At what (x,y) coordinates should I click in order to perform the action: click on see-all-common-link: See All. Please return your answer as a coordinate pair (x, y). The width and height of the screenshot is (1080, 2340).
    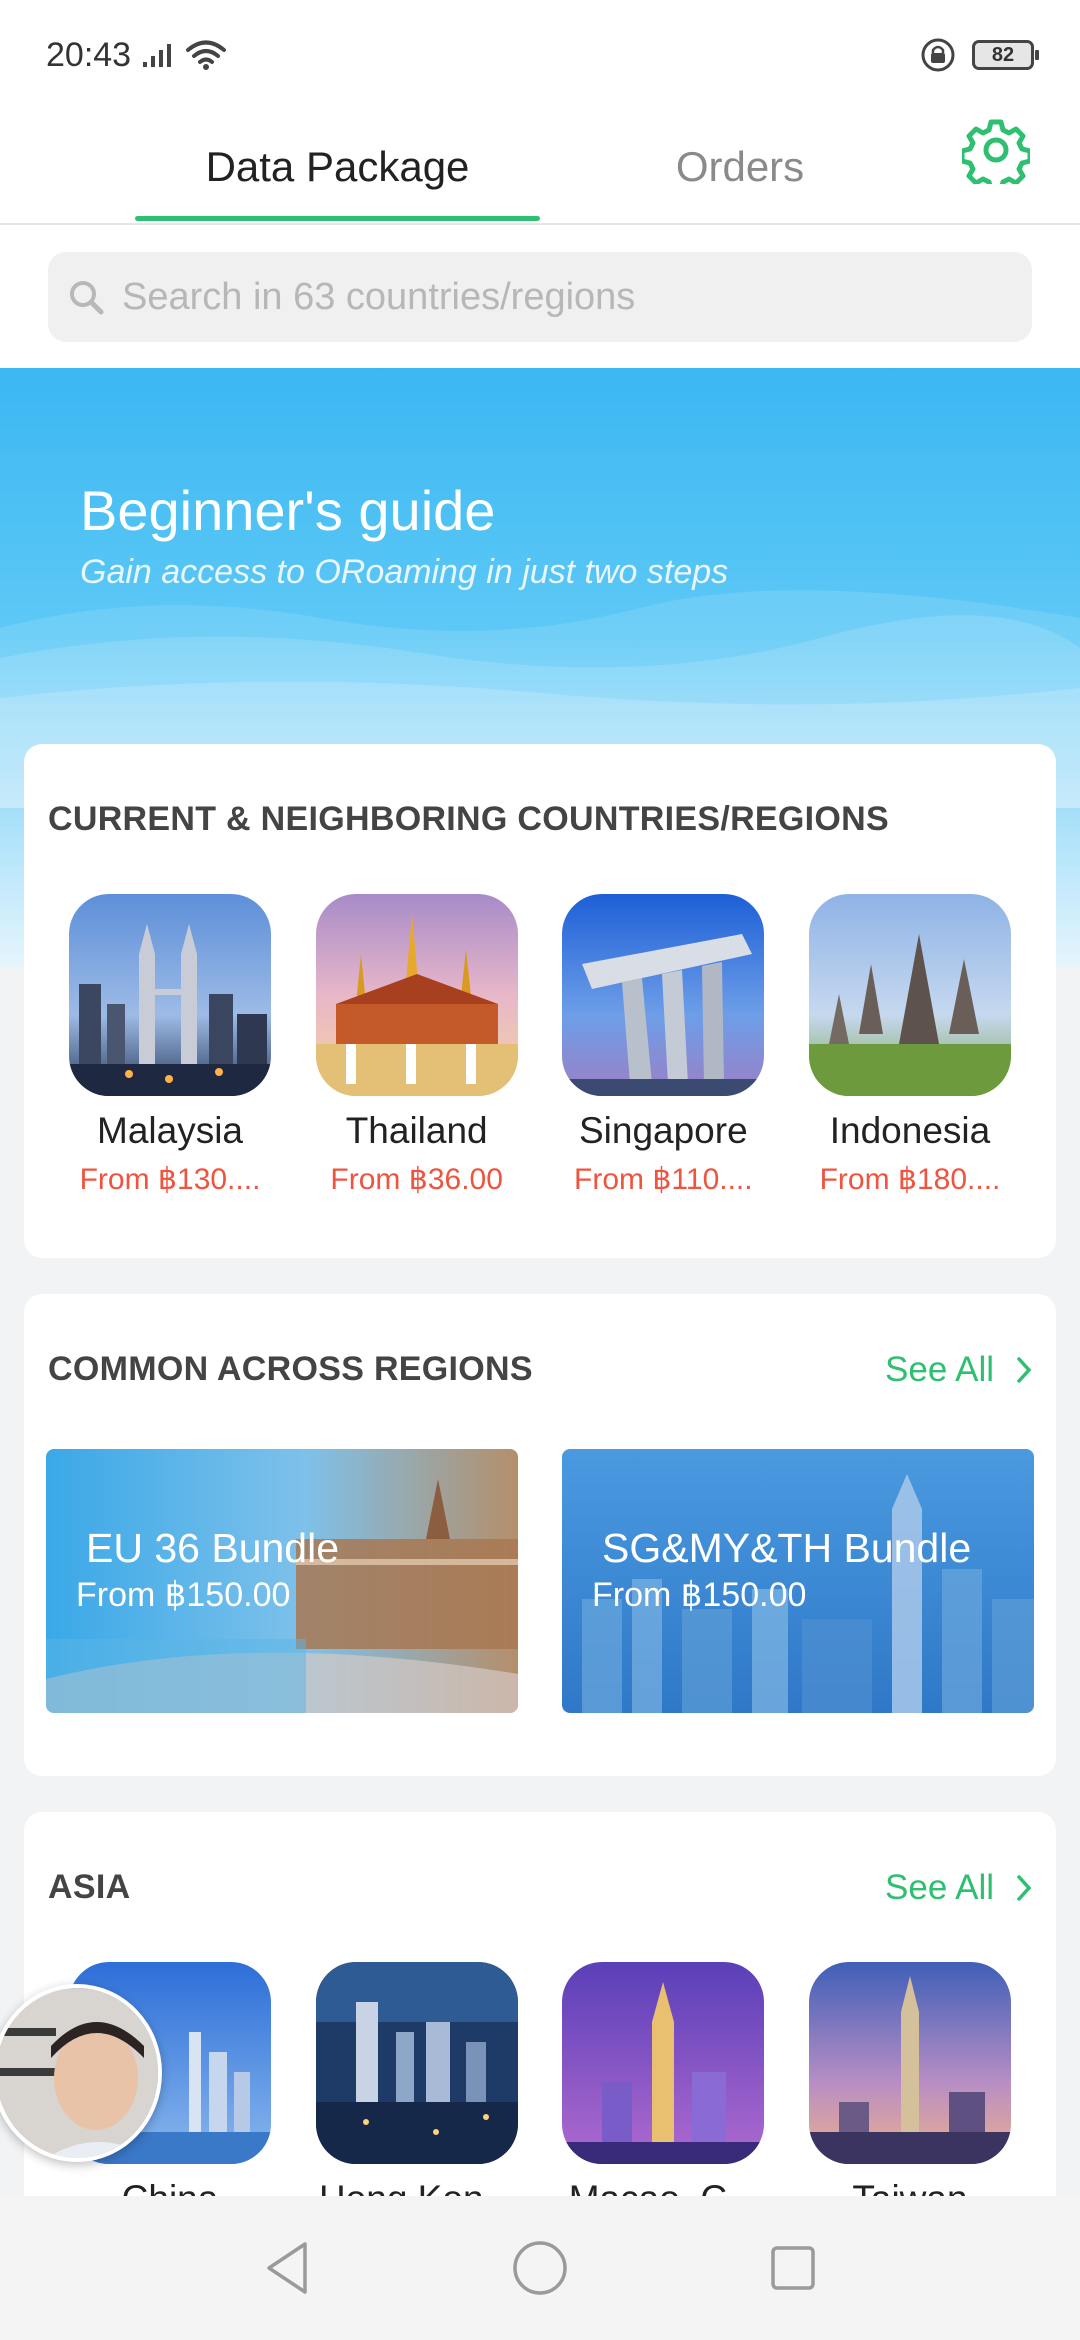
    Looking at the image, I should click on (958, 1370).